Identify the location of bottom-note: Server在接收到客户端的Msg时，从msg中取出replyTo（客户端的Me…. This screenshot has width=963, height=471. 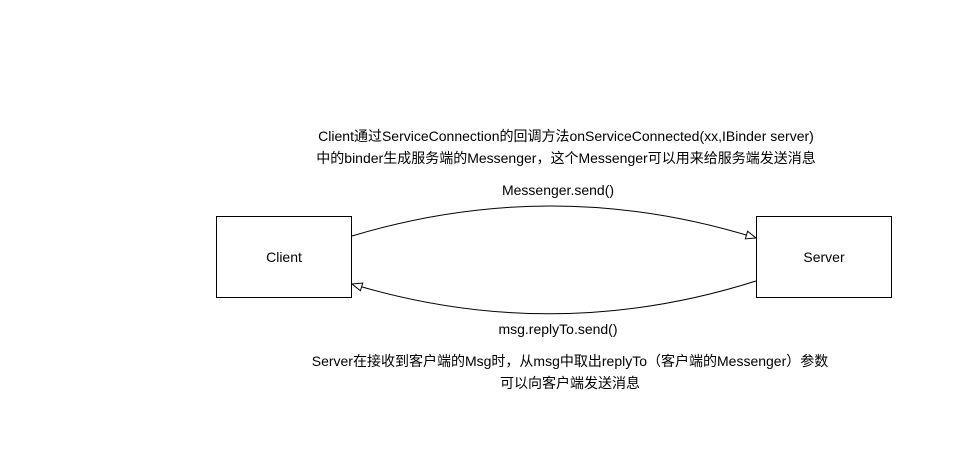
(566, 372).